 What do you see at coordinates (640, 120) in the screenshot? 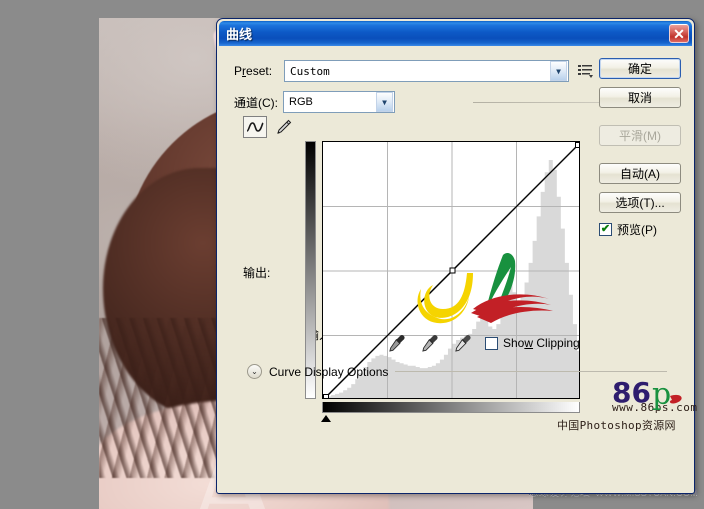
I see `button-spacer` at bounding box center [640, 120].